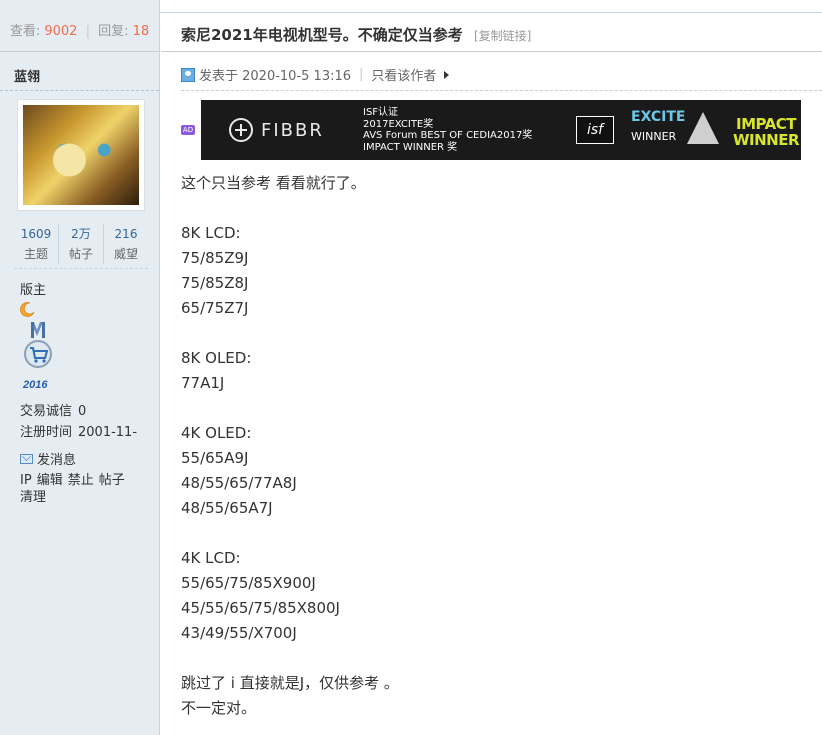 This screenshot has width=822, height=735. Describe the element at coordinates (241, 130) in the screenshot. I see `fibbr-logo-icon` at that location.